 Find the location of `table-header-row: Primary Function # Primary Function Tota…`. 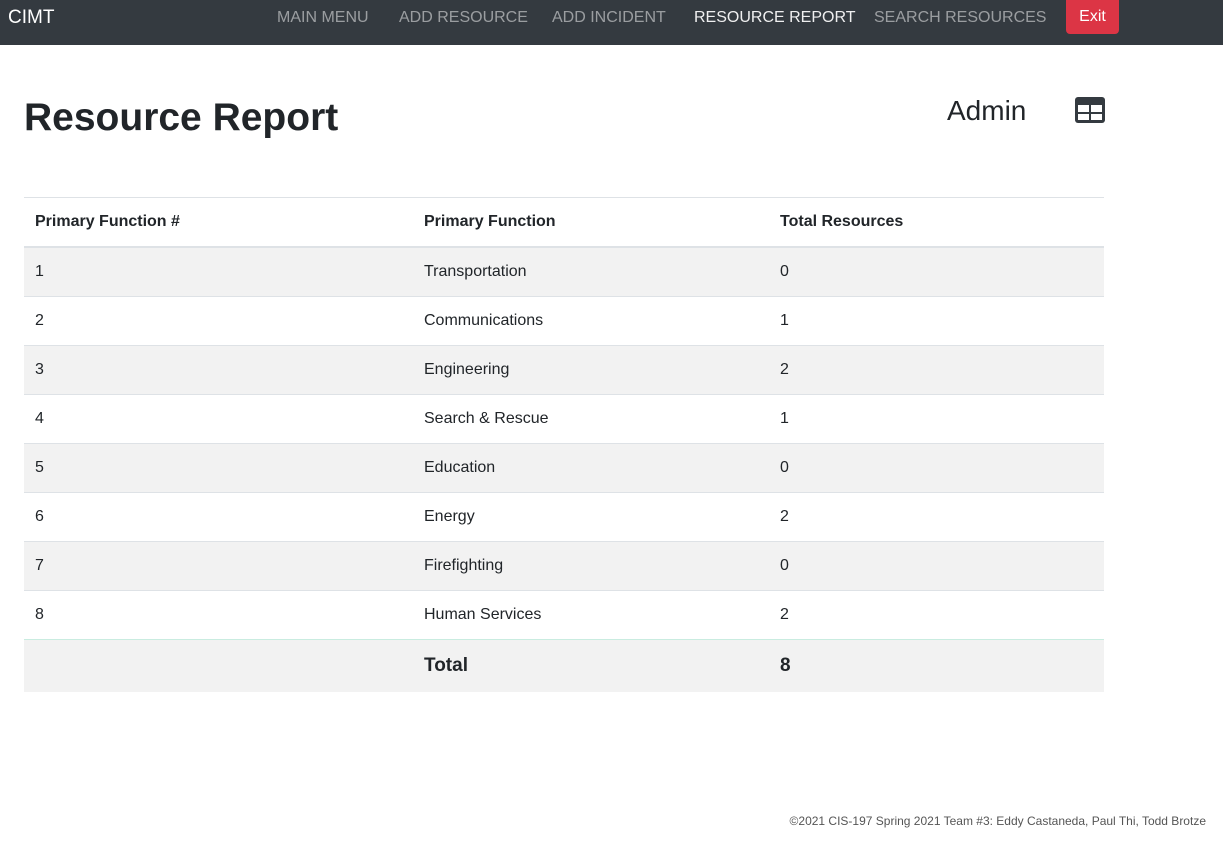

table-header-row: Primary Function # Primary Function Tota… is located at coordinates (564, 222).